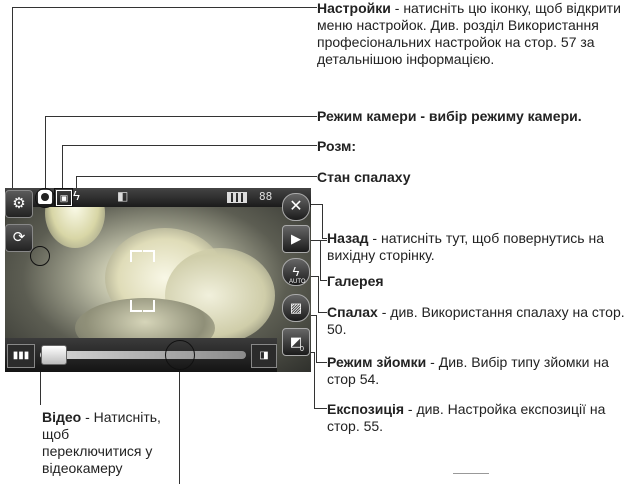 The height and width of the screenshot is (484, 637). What do you see at coordinates (180, 355) in the screenshot?
I see `zoom-marker-circle` at bounding box center [180, 355].